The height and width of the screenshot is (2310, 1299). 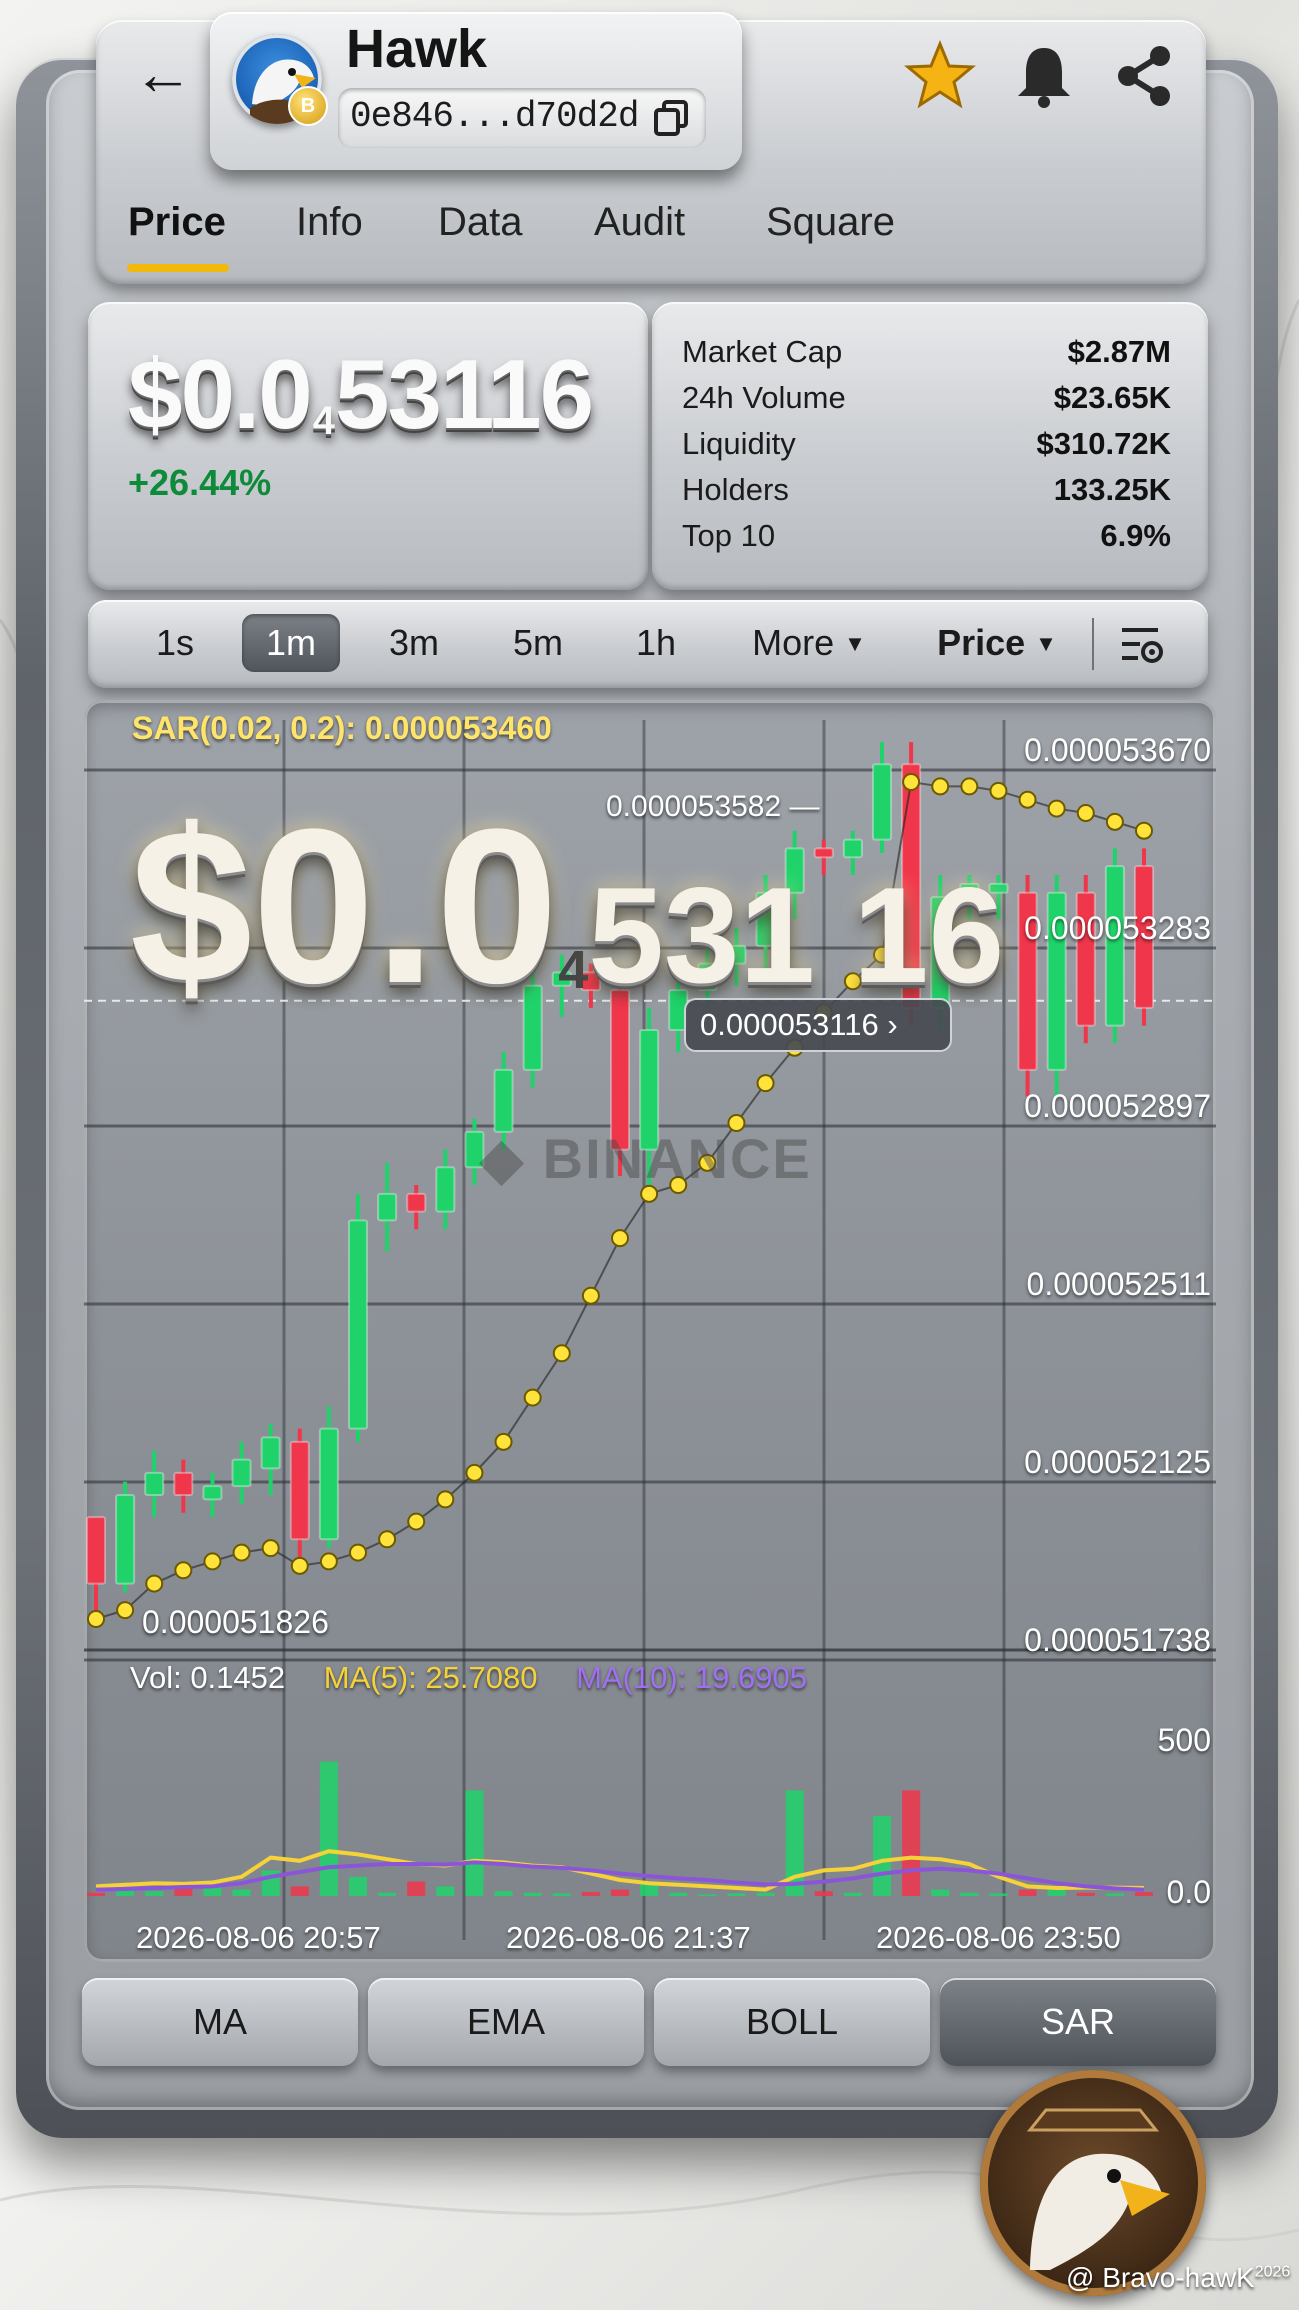 I want to click on star-favorite-icon, so click(x=940, y=76).